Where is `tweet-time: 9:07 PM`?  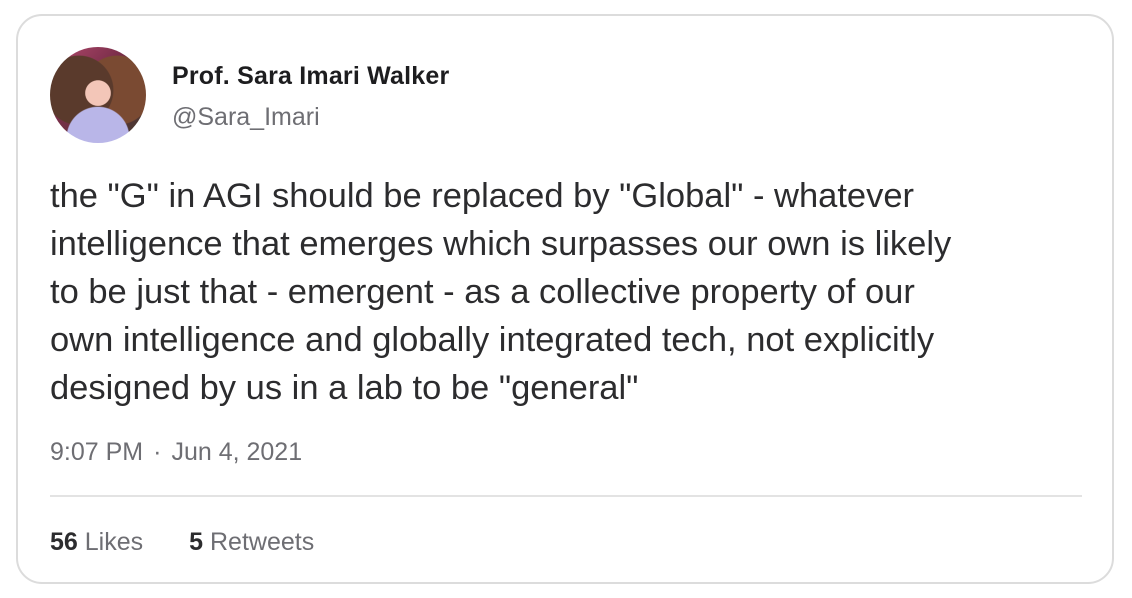 tweet-time: 9:07 PM is located at coordinates (97, 452).